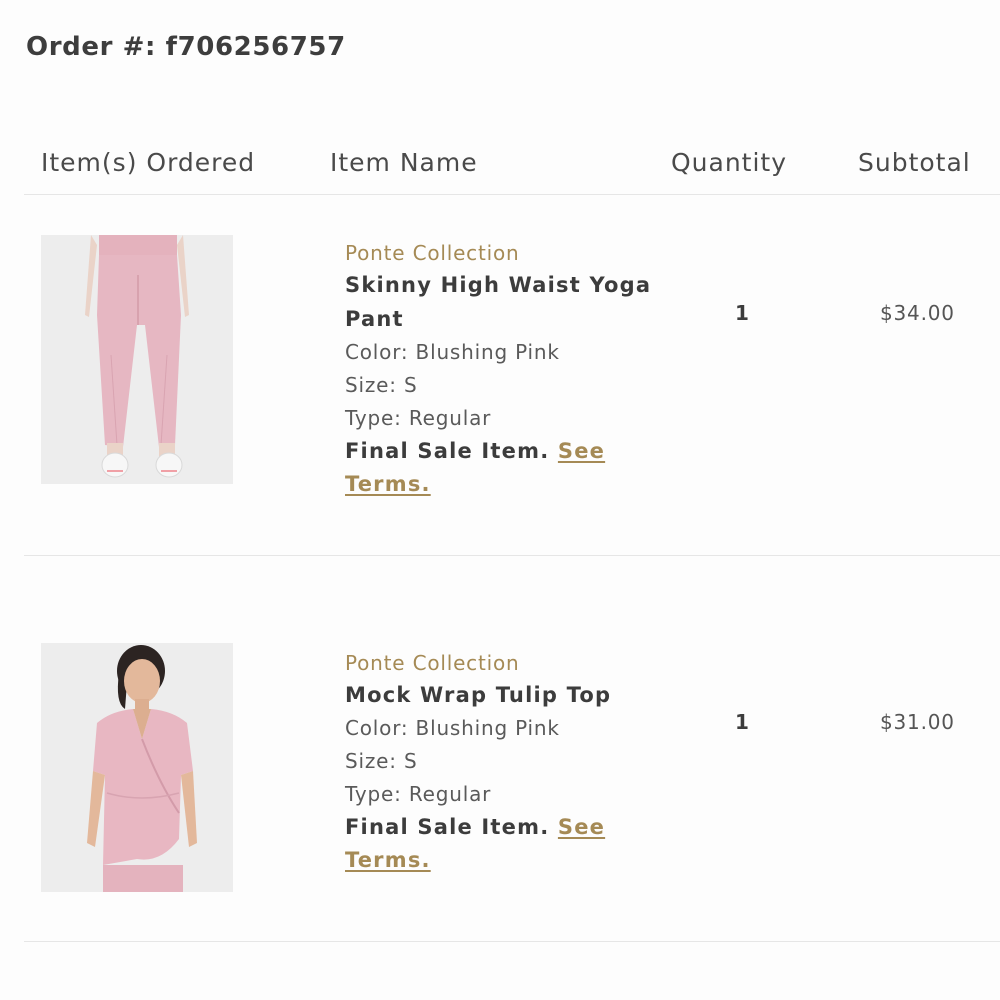  Describe the element at coordinates (186, 47) in the screenshot. I see `order-number-title: Order #: f706256757` at that location.